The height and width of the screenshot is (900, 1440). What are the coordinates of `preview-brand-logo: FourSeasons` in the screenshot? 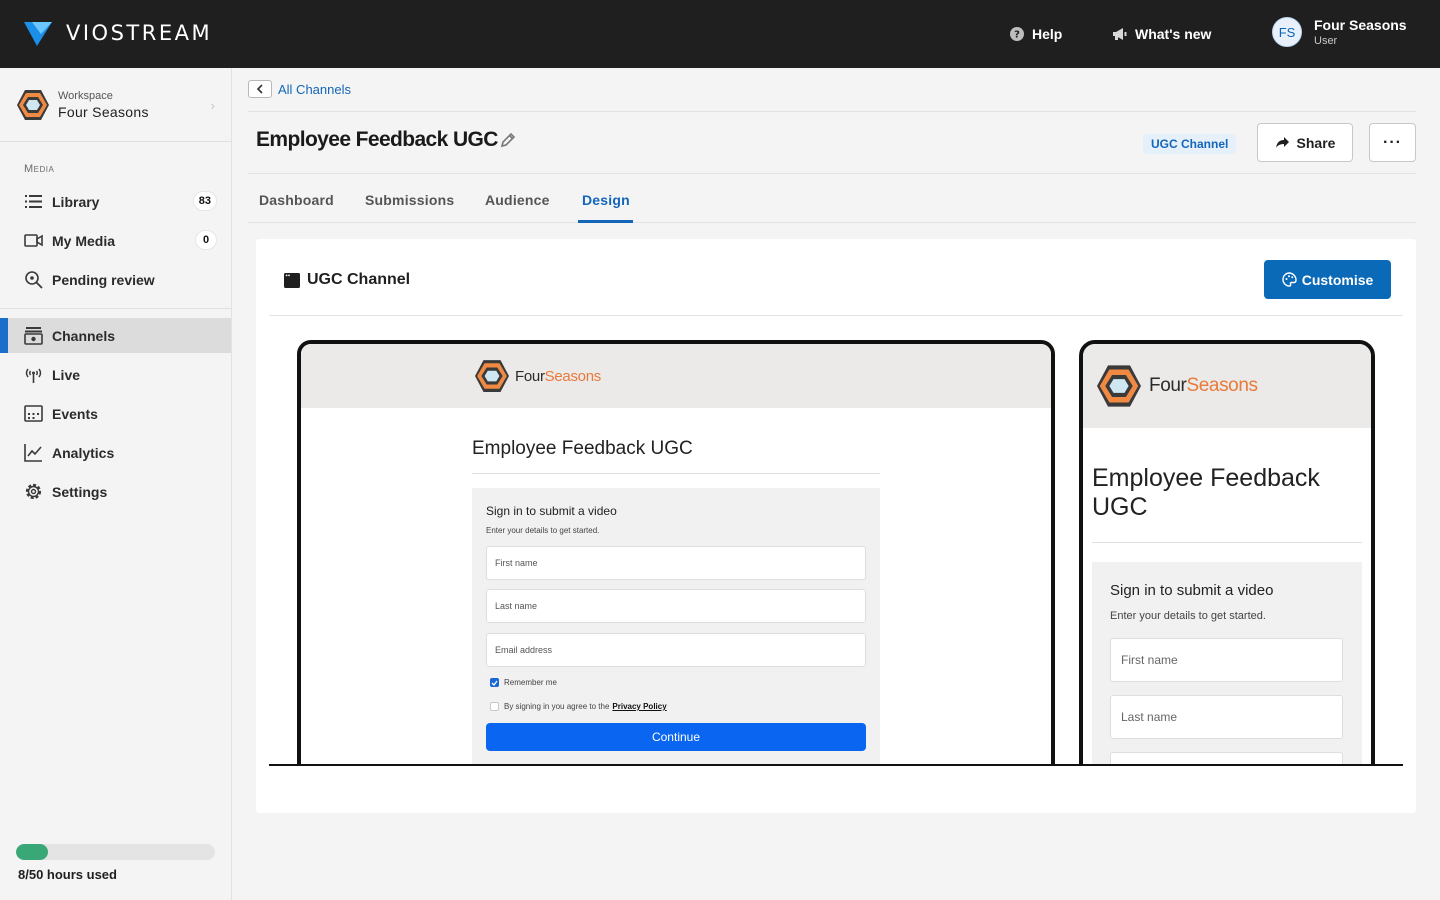 It's located at (1176, 386).